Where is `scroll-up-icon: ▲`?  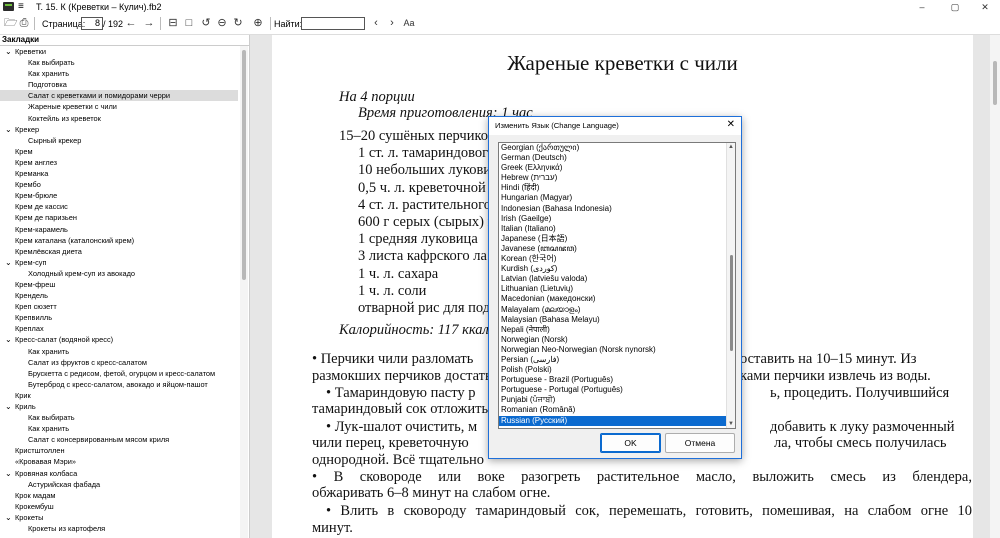
scroll-up-icon: ▲ is located at coordinates (731, 147).